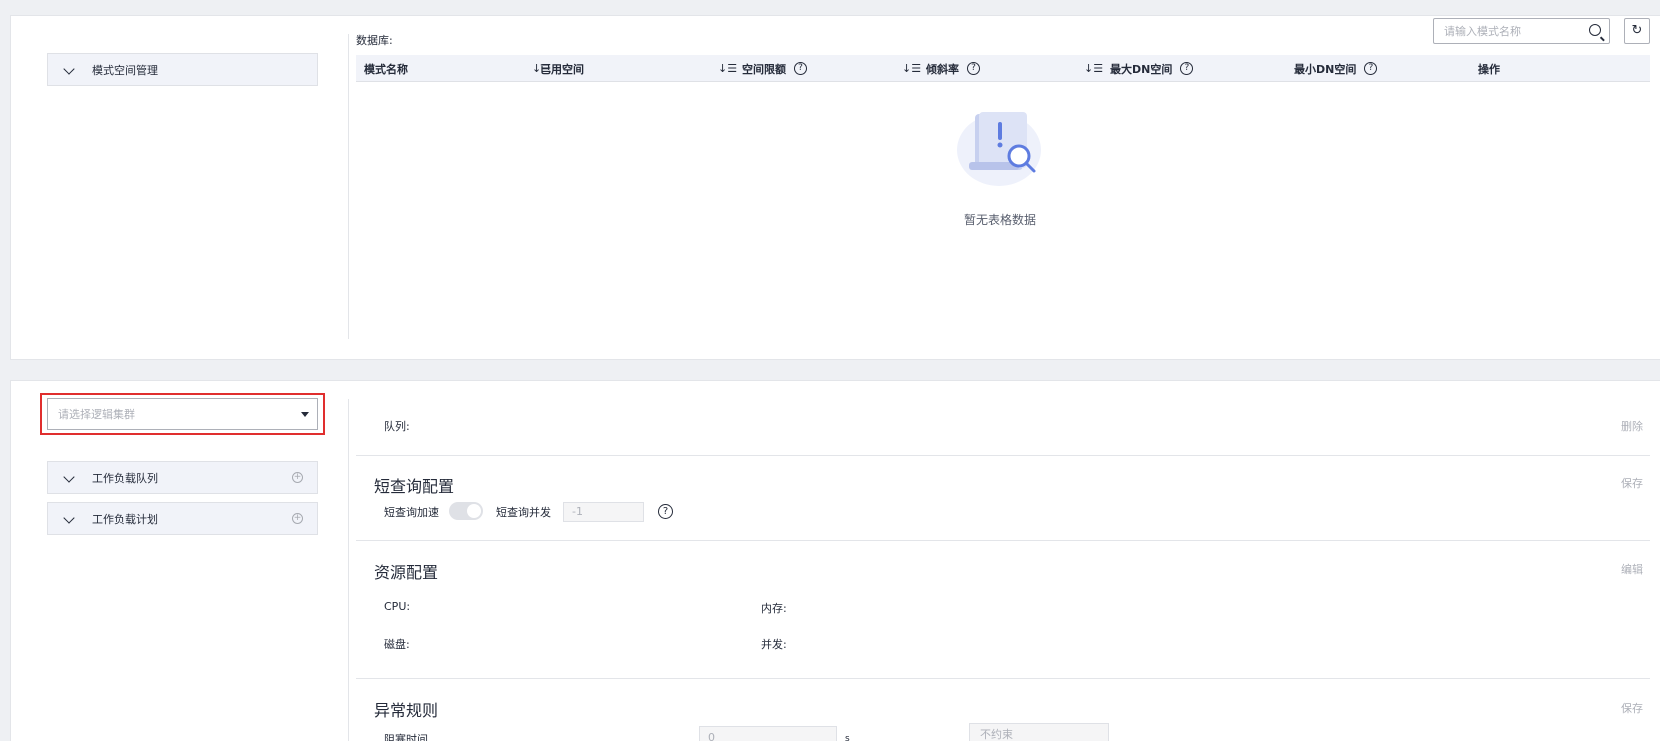 Image resolution: width=1660 pixels, height=741 pixels. What do you see at coordinates (406, 572) in the screenshot?
I see `resource-config-title: 资源配置` at bounding box center [406, 572].